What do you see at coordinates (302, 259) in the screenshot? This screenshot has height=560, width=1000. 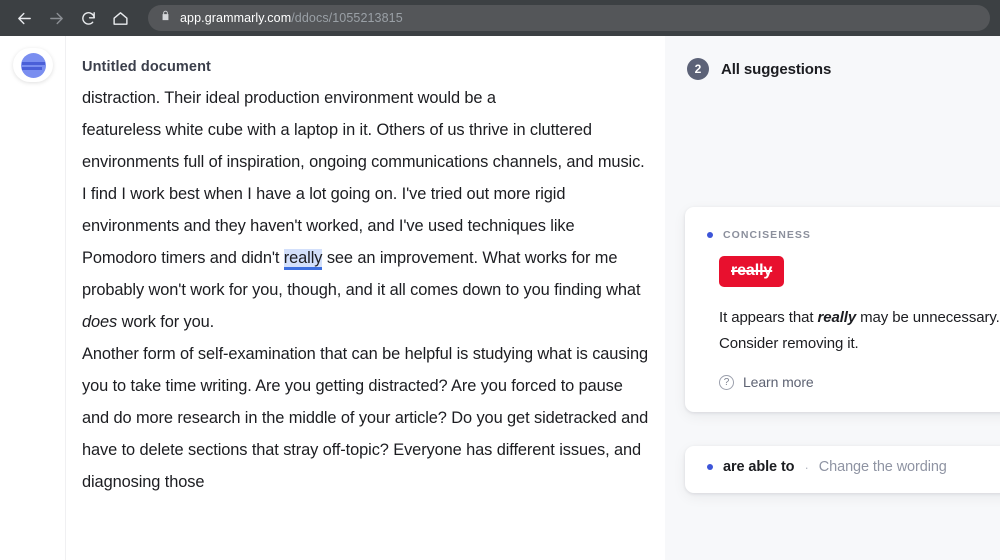 I see `highlighted-suggestion-word: really` at bounding box center [302, 259].